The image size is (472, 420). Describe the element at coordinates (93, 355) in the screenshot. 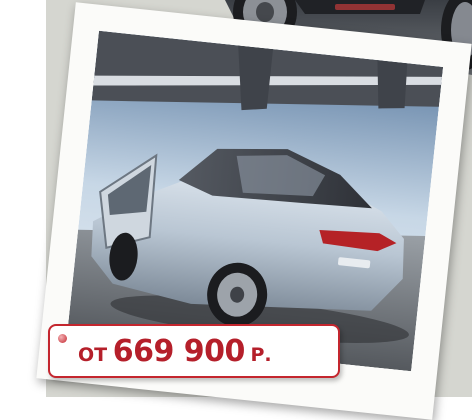

I see `price-prefix: ОТ` at that location.